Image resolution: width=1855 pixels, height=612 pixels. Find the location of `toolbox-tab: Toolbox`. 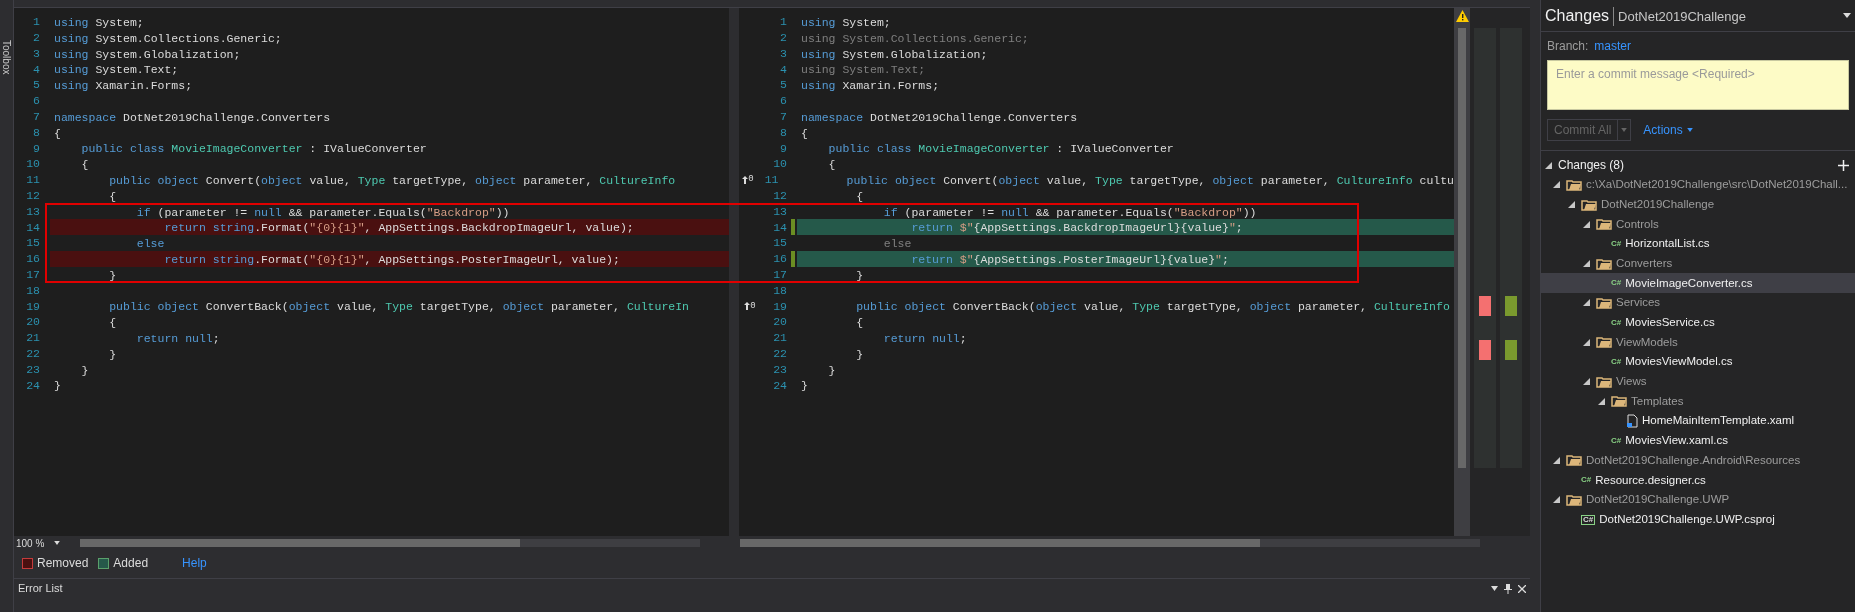

toolbox-tab: Toolbox is located at coordinates (7, 57).